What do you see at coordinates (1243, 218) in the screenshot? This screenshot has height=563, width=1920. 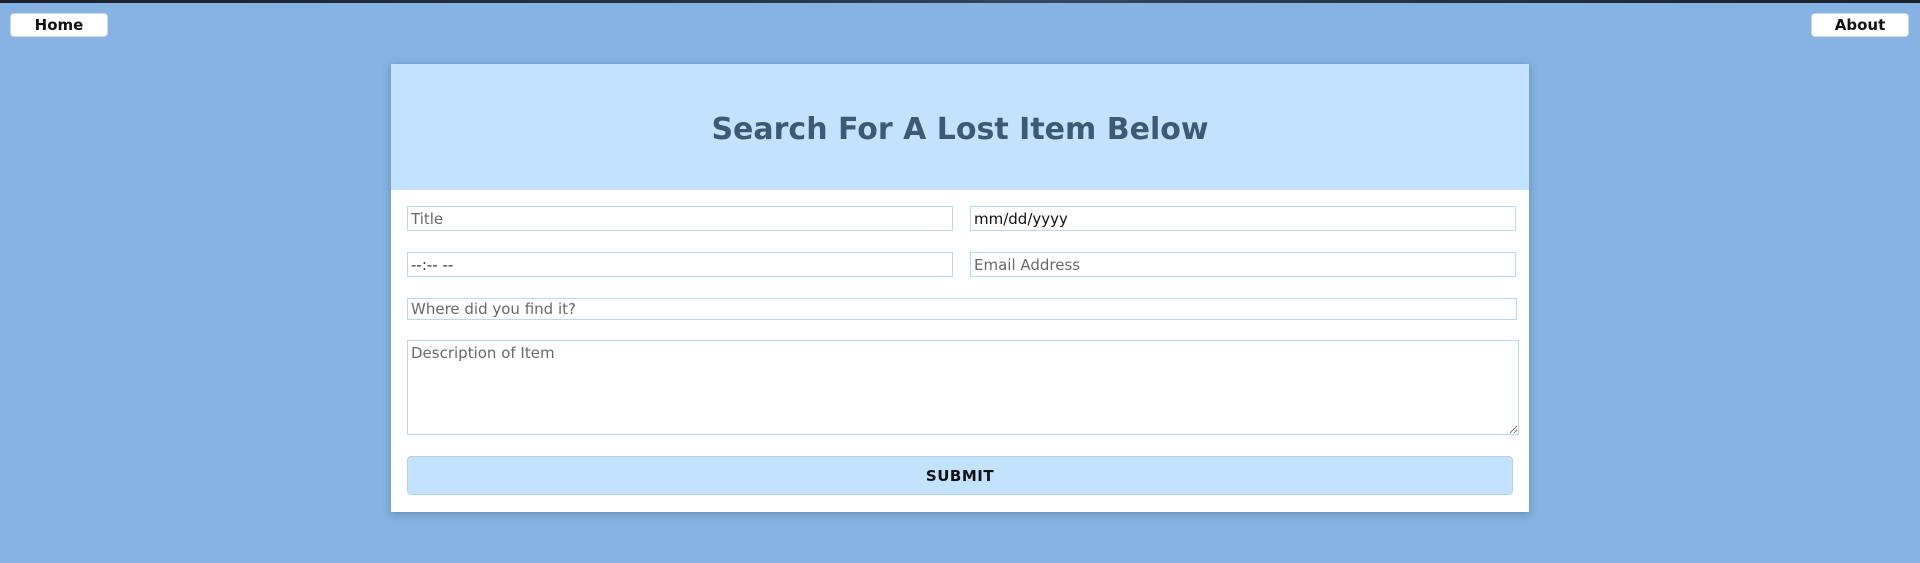 I see `date-input` at bounding box center [1243, 218].